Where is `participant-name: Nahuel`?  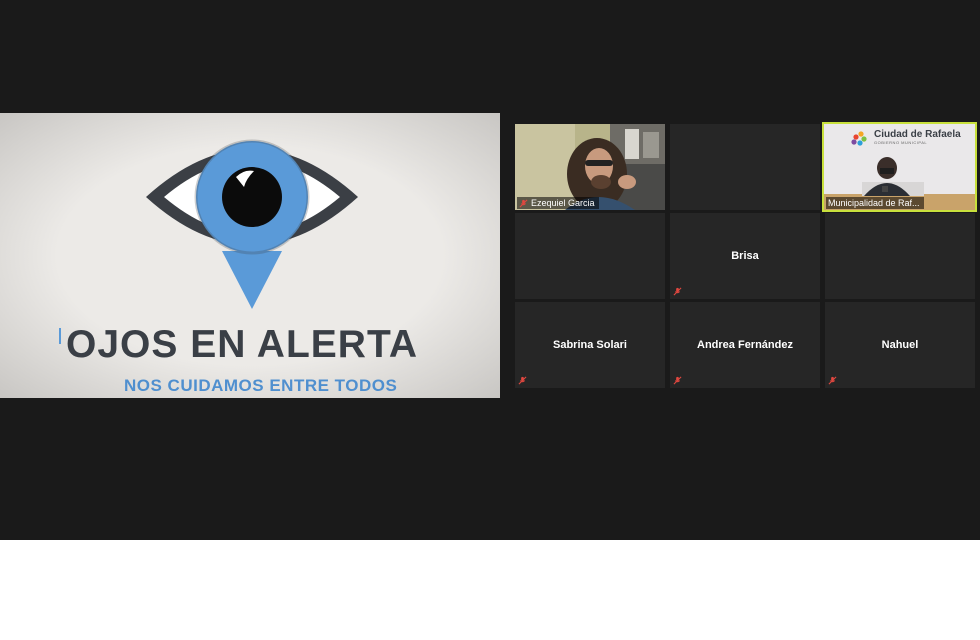
participant-name: Nahuel is located at coordinates (900, 345).